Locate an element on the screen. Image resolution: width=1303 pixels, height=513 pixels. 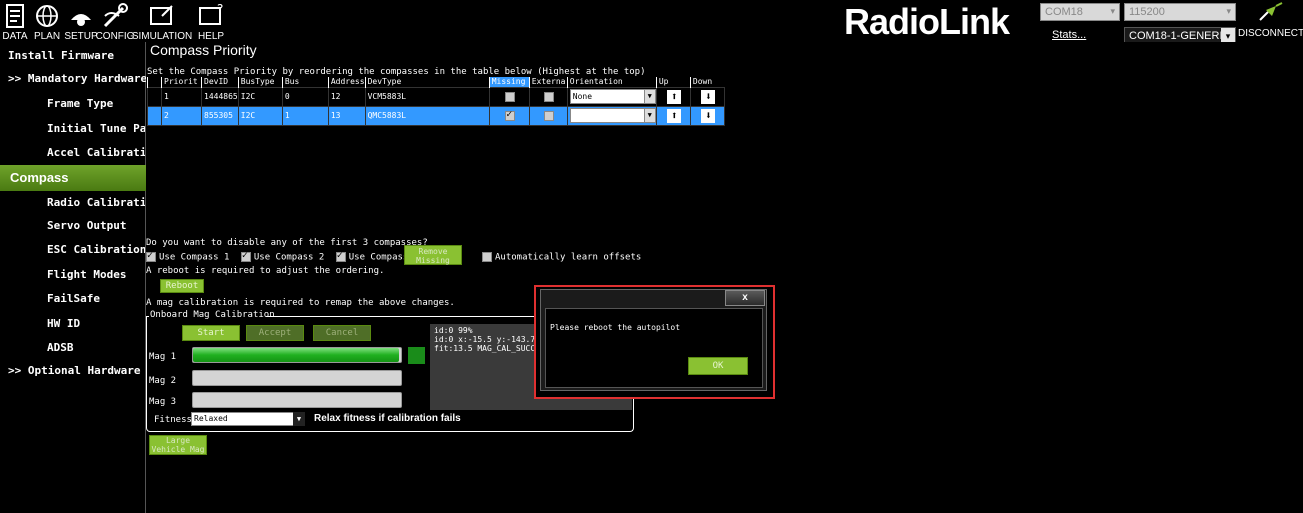
use-compass-2-checkbox is located at coordinates (245, 256).